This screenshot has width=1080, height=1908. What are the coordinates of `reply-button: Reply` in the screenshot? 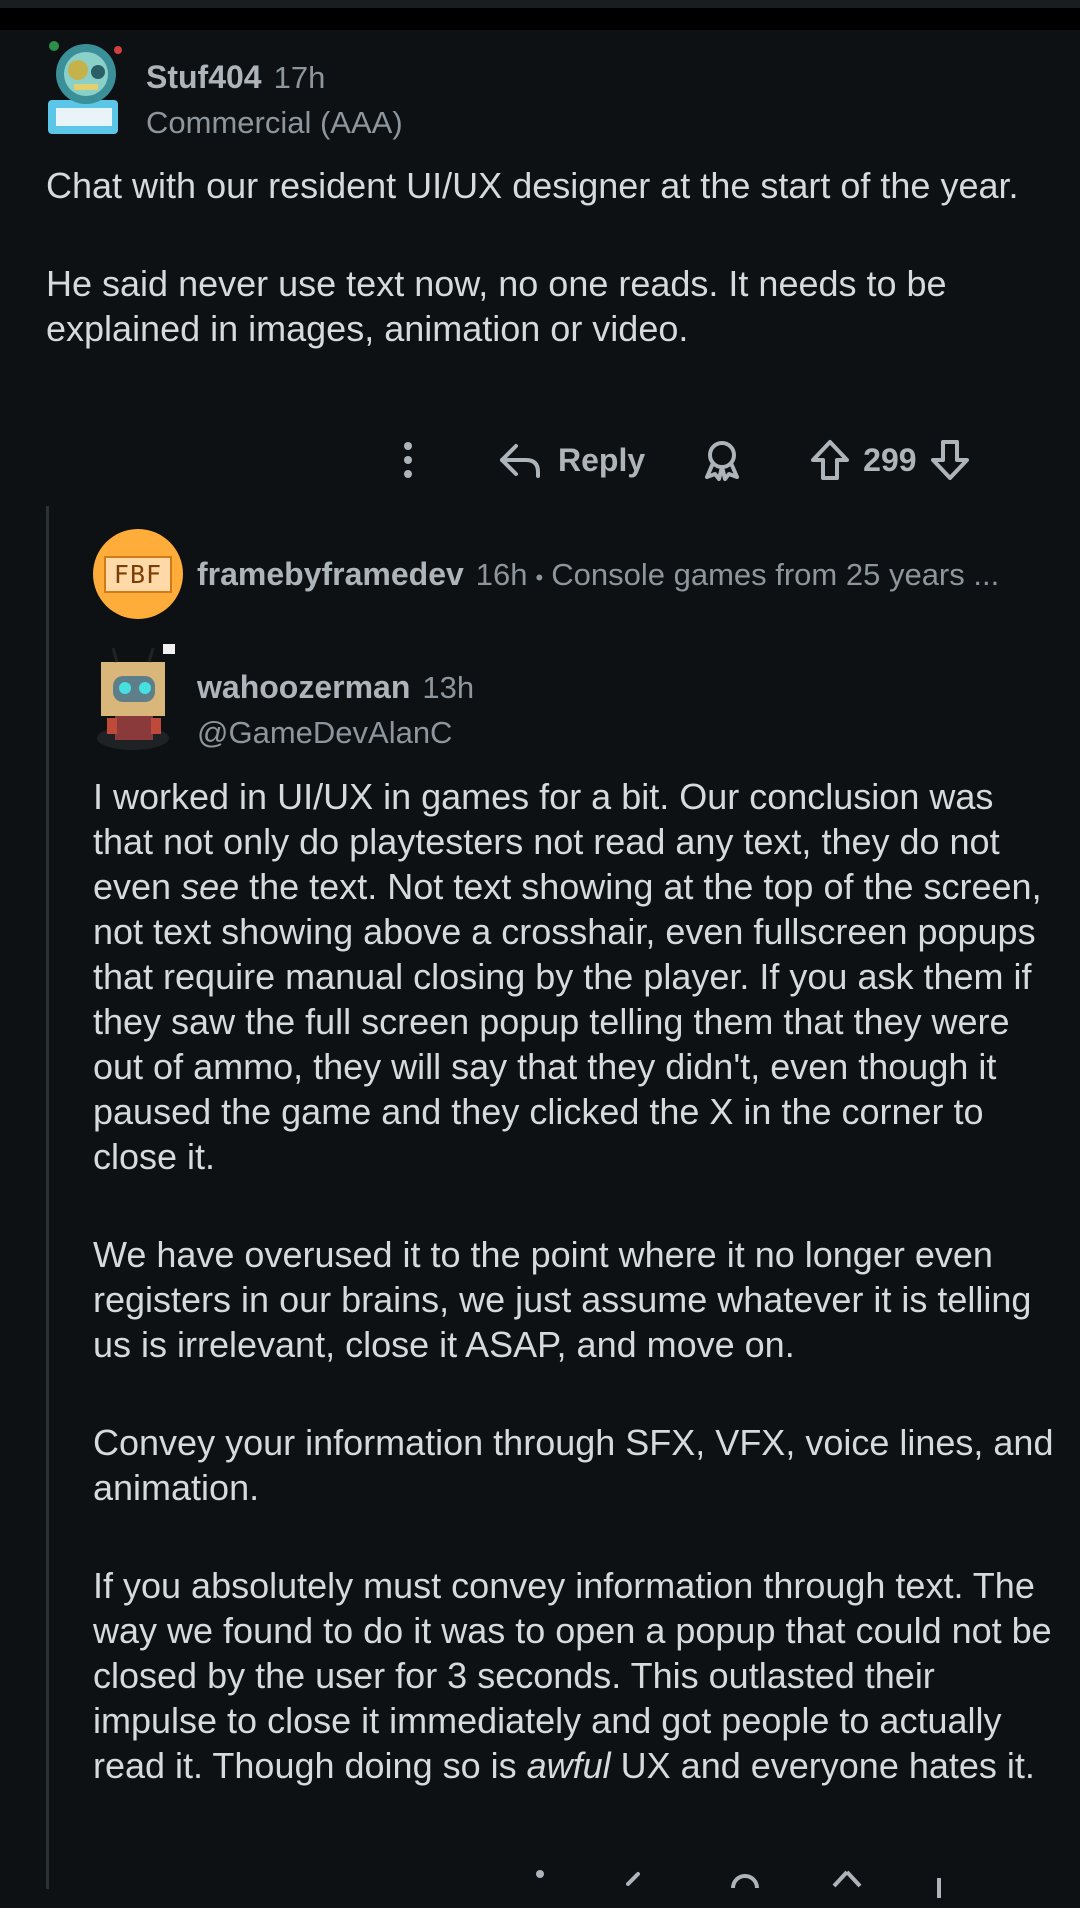 It's located at (571, 460).